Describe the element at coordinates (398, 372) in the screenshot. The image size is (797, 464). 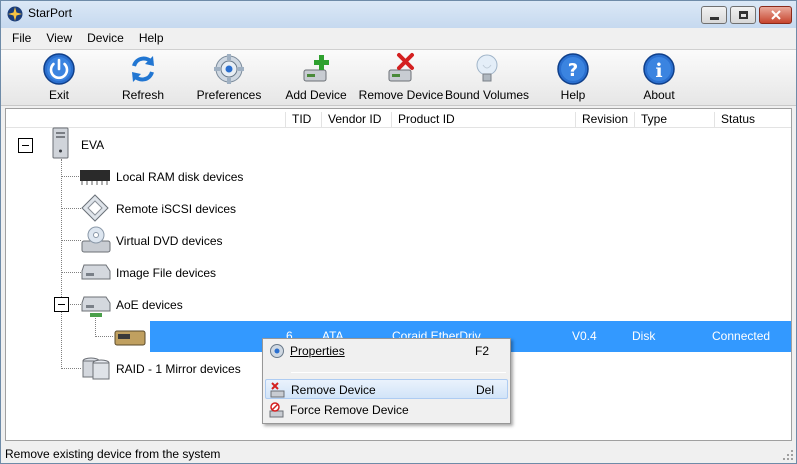
I see `menu-separator` at that location.